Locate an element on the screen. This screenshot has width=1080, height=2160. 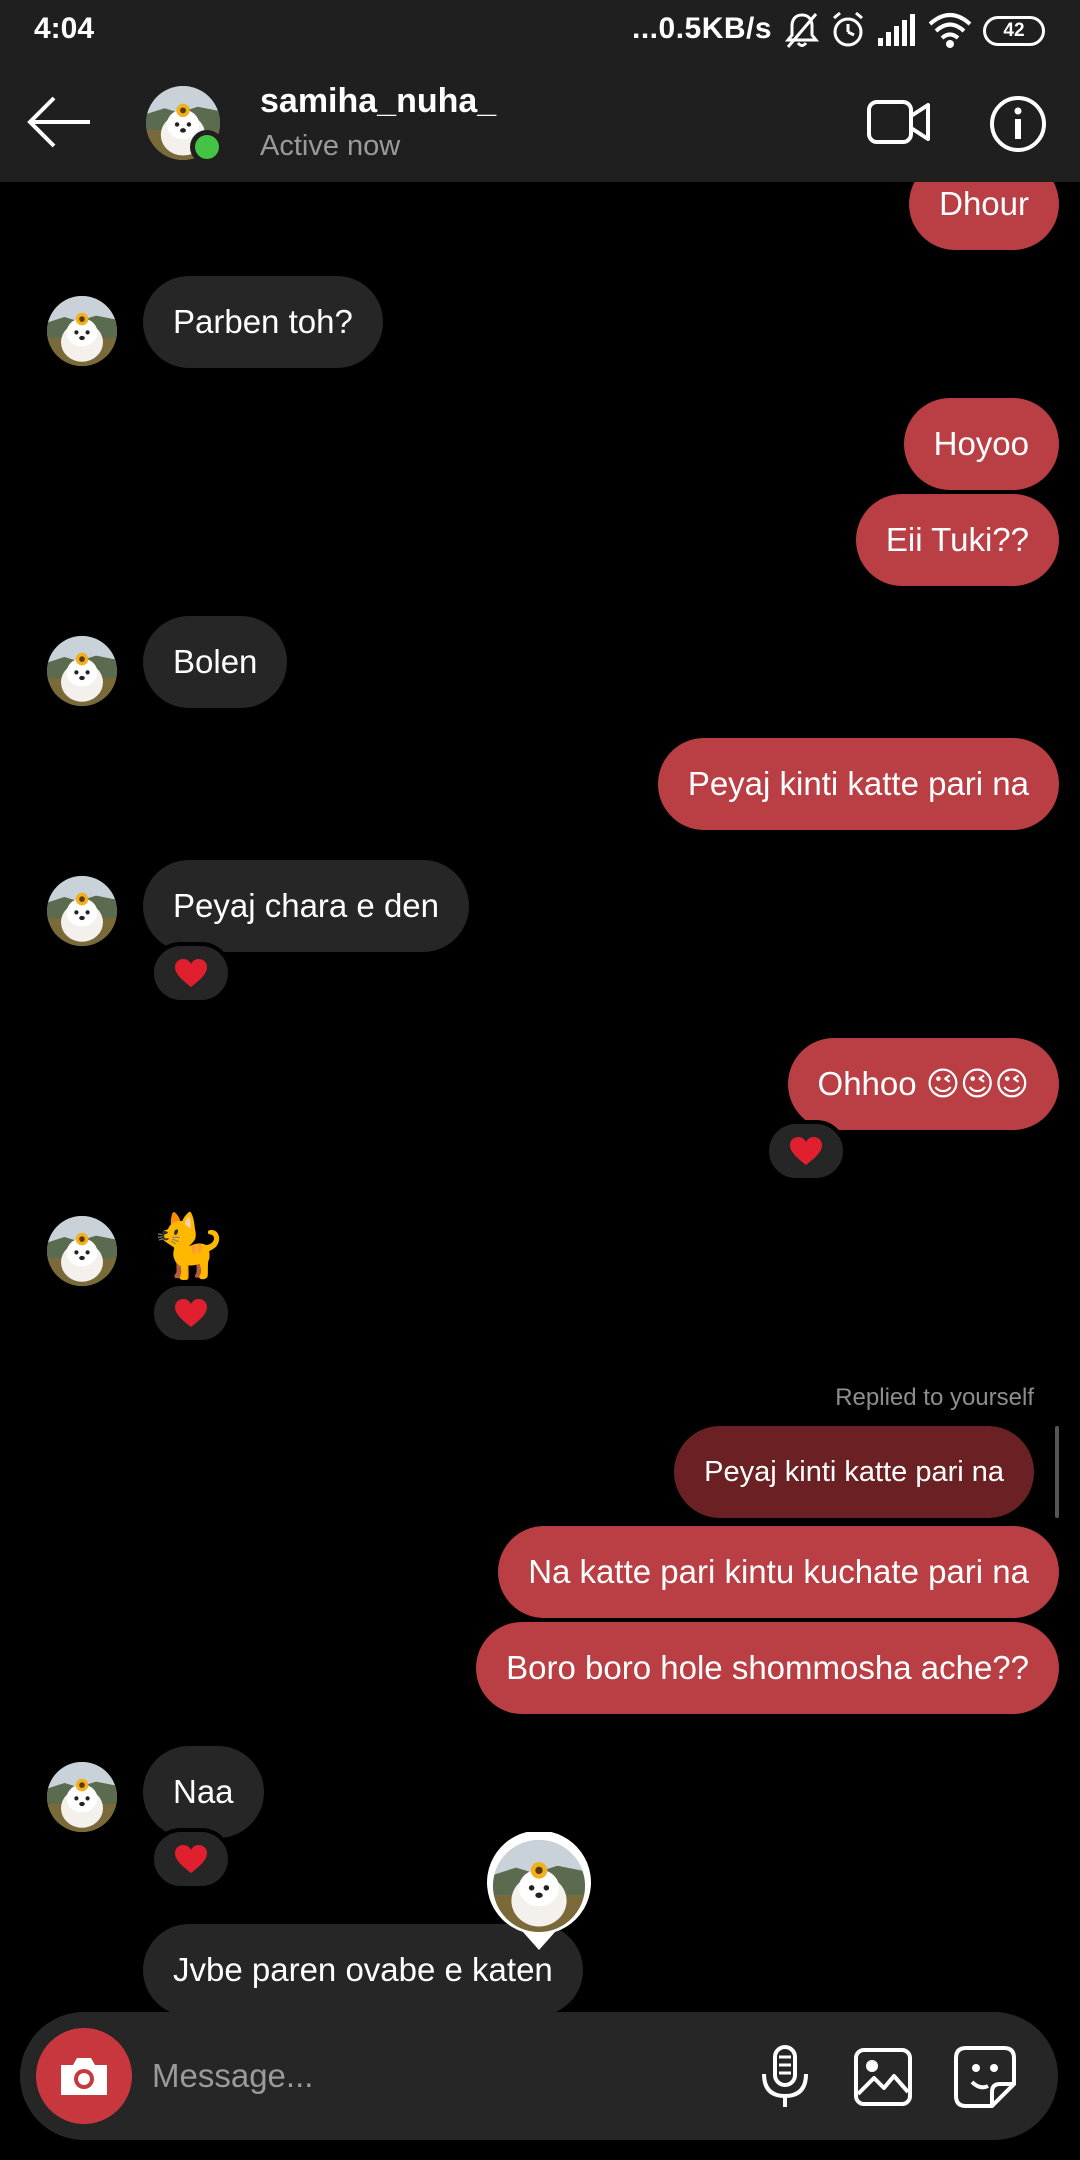
online-indicator is located at coordinates (207, 147).